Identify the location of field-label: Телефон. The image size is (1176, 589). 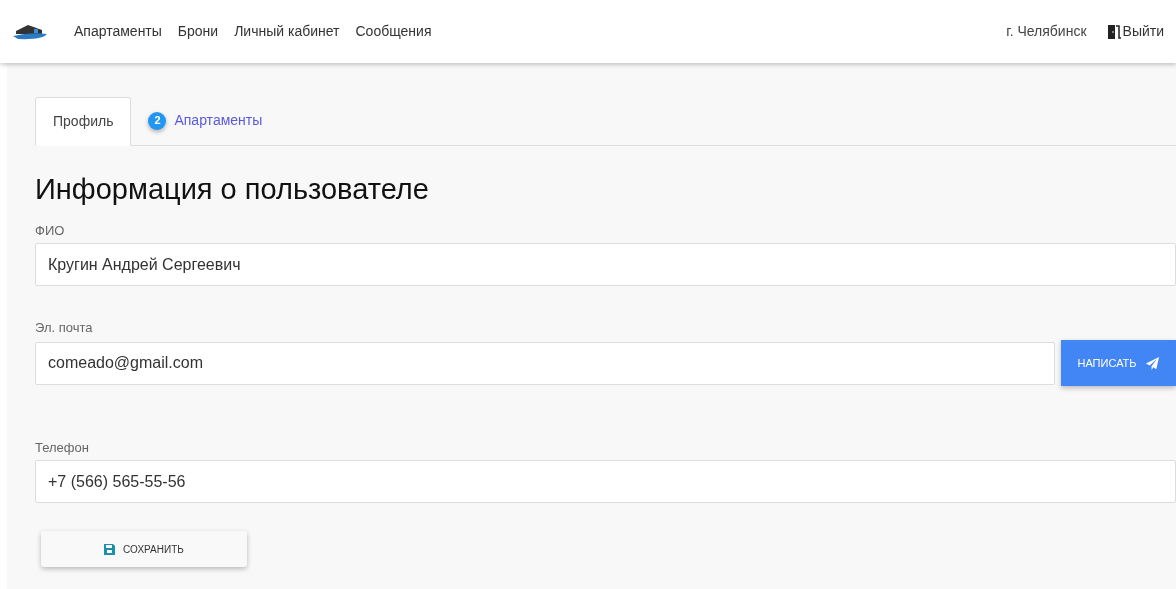
(62, 447).